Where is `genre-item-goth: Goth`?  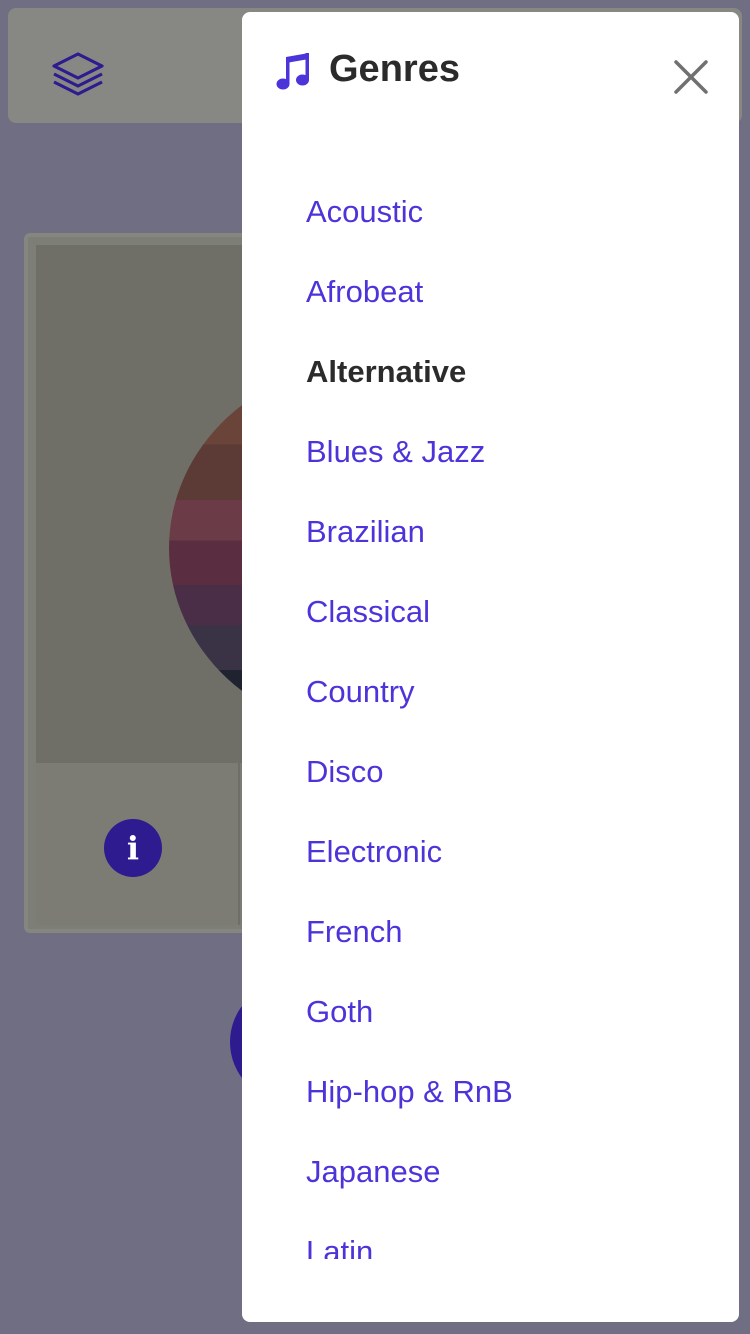
genre-item-goth: Goth is located at coordinates (490, 1012).